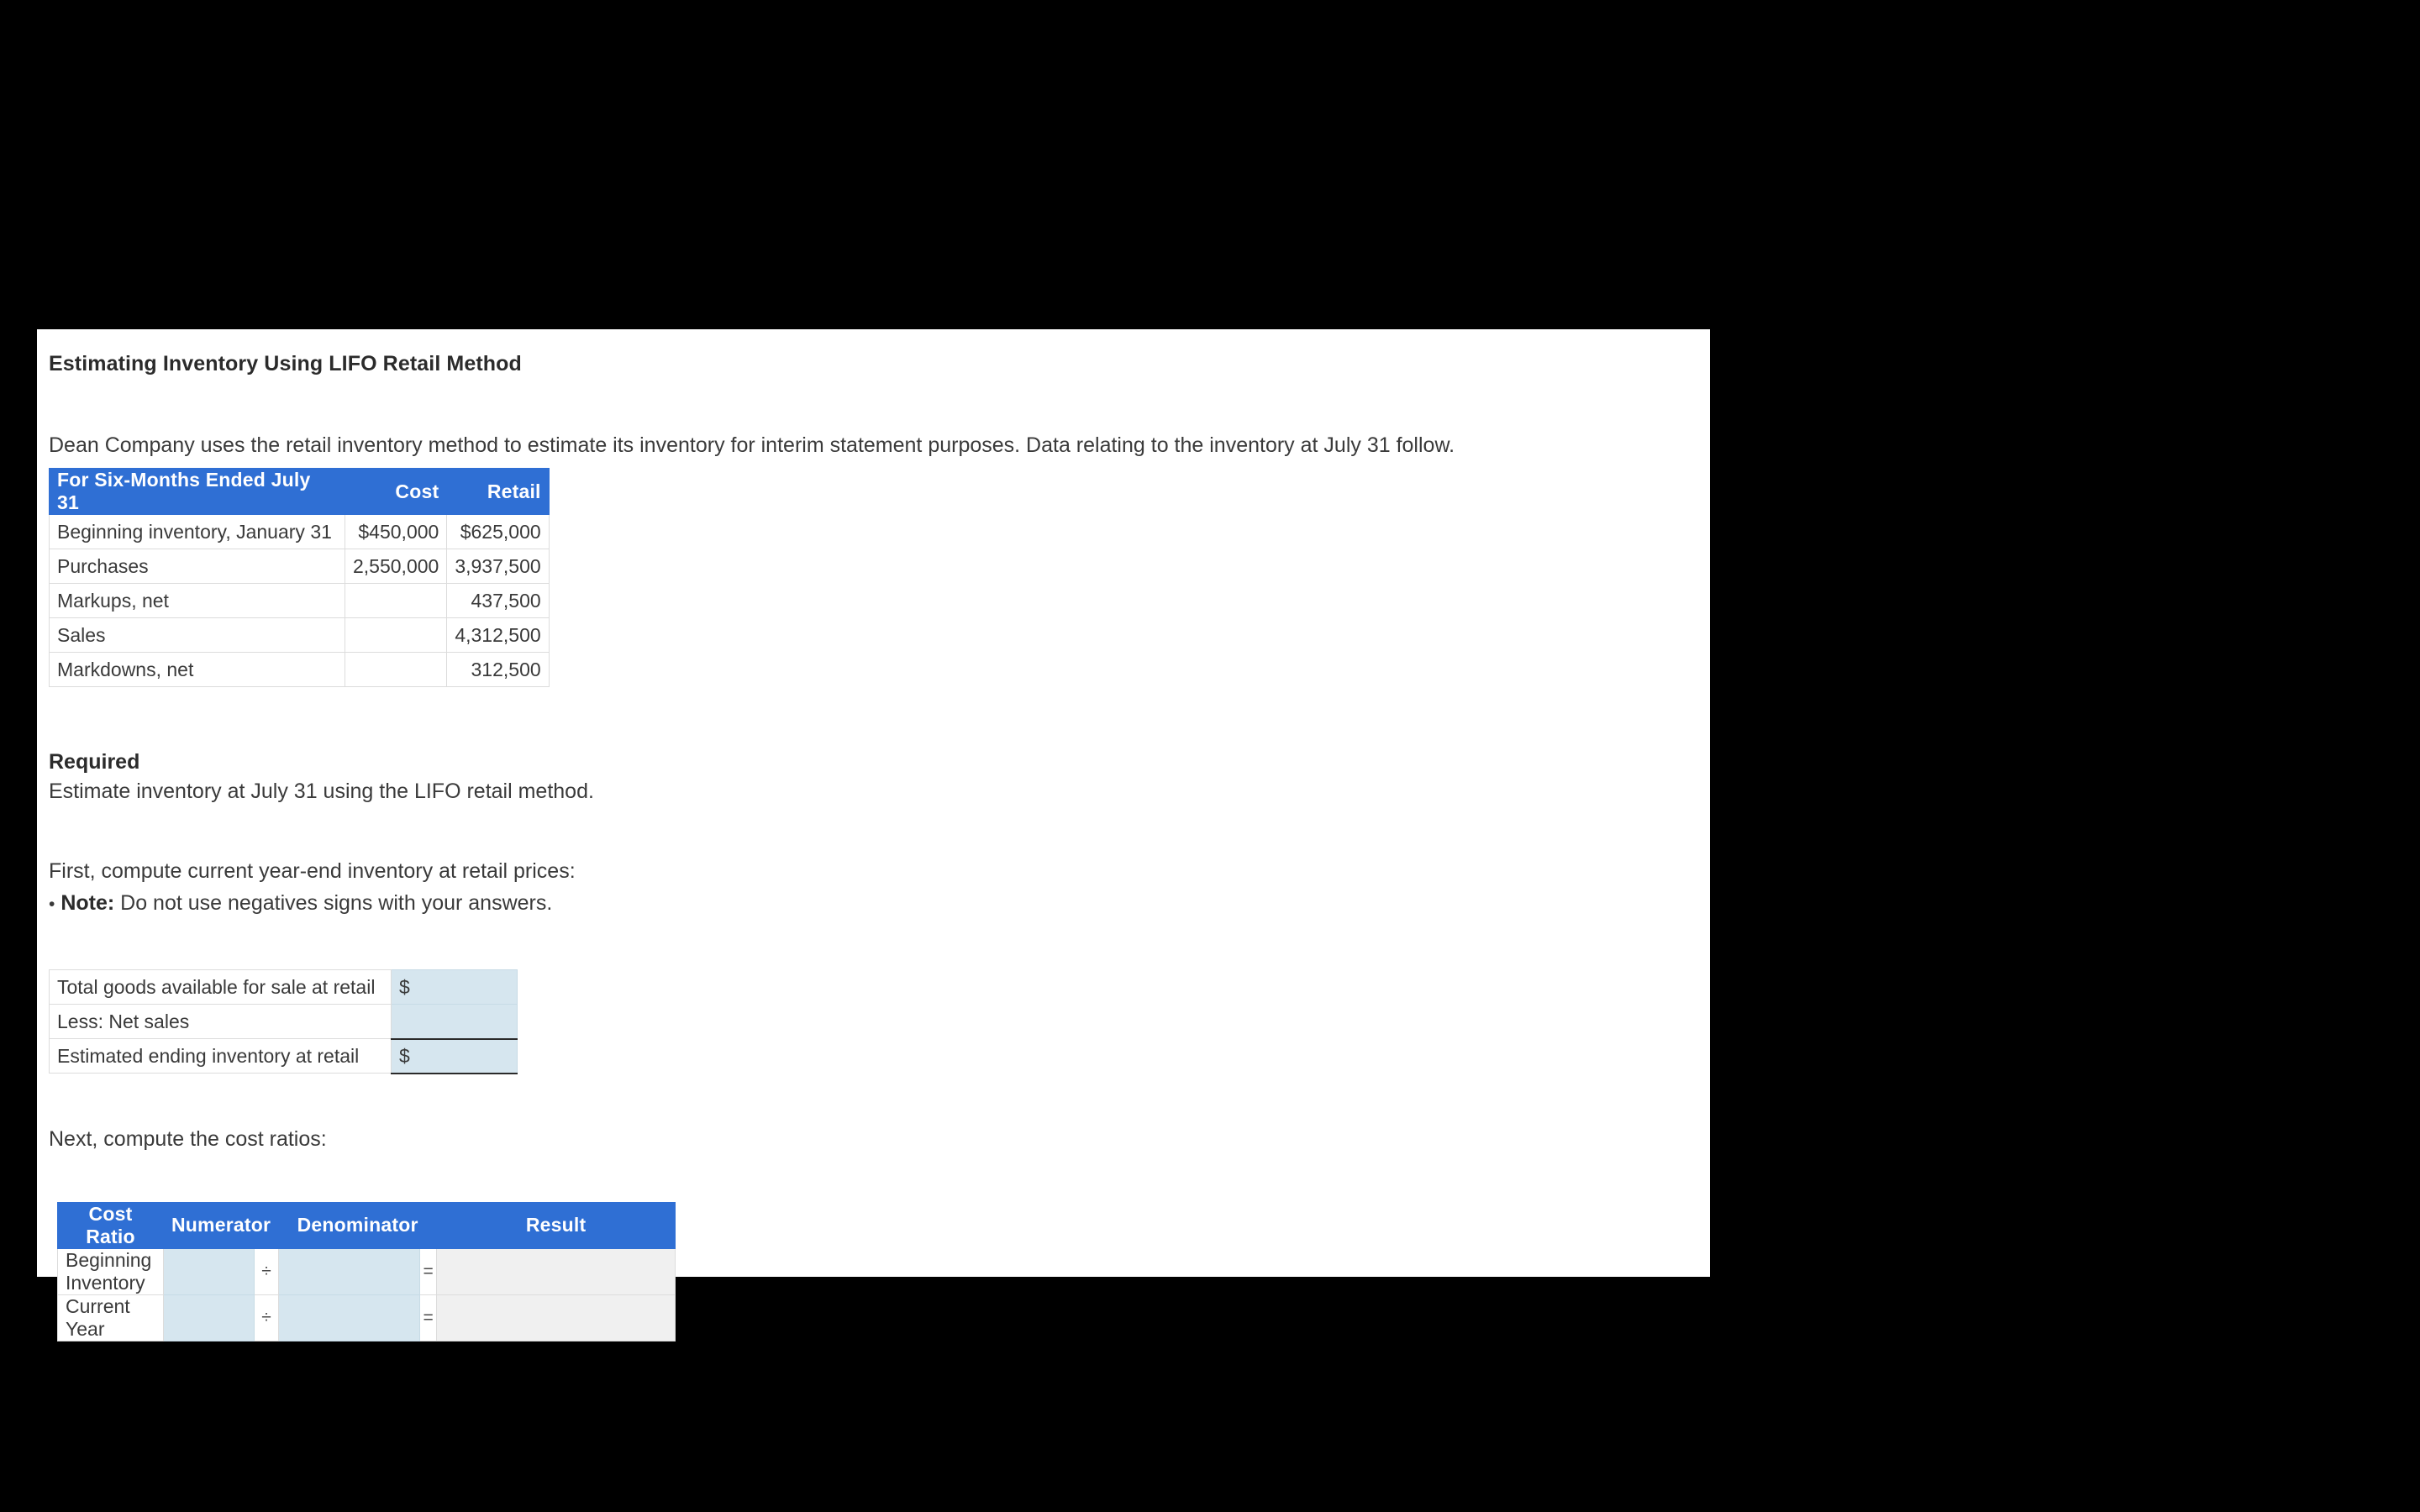  What do you see at coordinates (209, 1317) in the screenshot?
I see `ratio-input-numerator-current` at bounding box center [209, 1317].